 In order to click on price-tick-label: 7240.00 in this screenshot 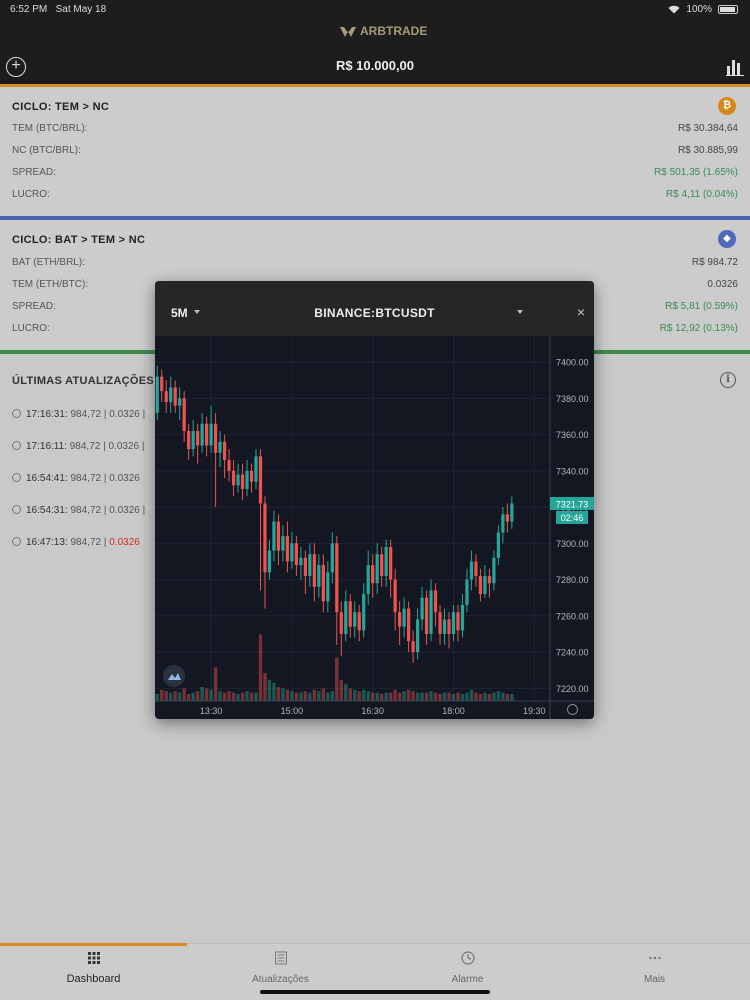, I will do `click(572, 653)`.